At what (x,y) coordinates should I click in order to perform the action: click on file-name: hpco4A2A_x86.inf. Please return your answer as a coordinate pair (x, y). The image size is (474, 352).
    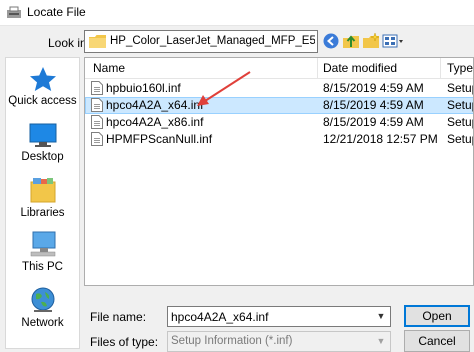
    Looking at the image, I should click on (155, 122).